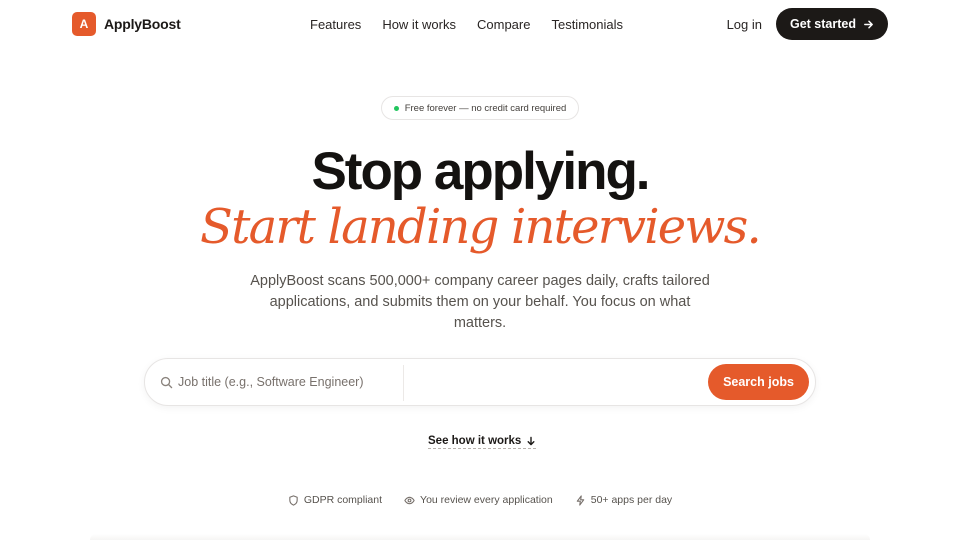 This screenshot has height=540, width=960. What do you see at coordinates (587, 24) in the screenshot?
I see `nav-link-testimonials: Testimonials` at bounding box center [587, 24].